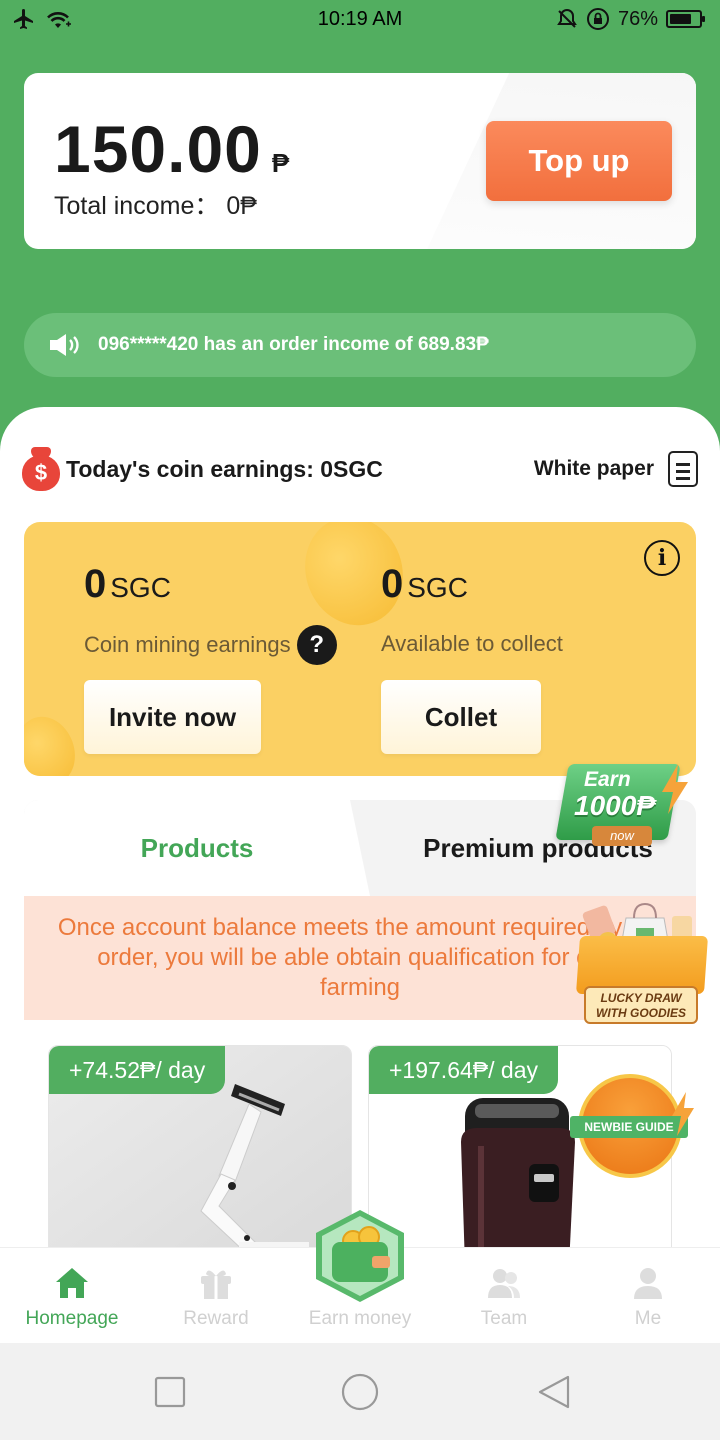 The height and width of the screenshot is (1440, 720). I want to click on lucky-draw-line2: WITH GOODIES, so click(641, 1013).